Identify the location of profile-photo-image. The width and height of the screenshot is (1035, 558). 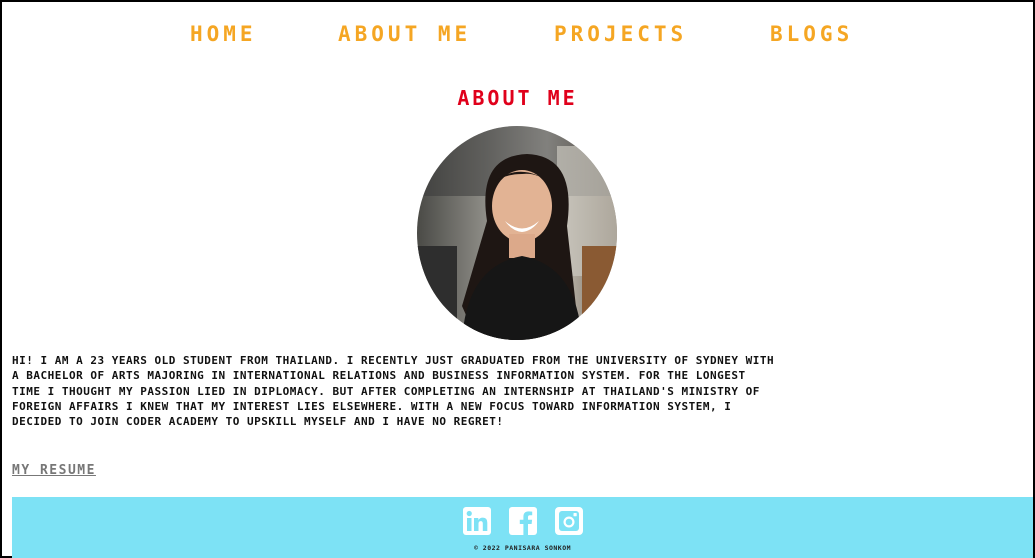
(517, 233).